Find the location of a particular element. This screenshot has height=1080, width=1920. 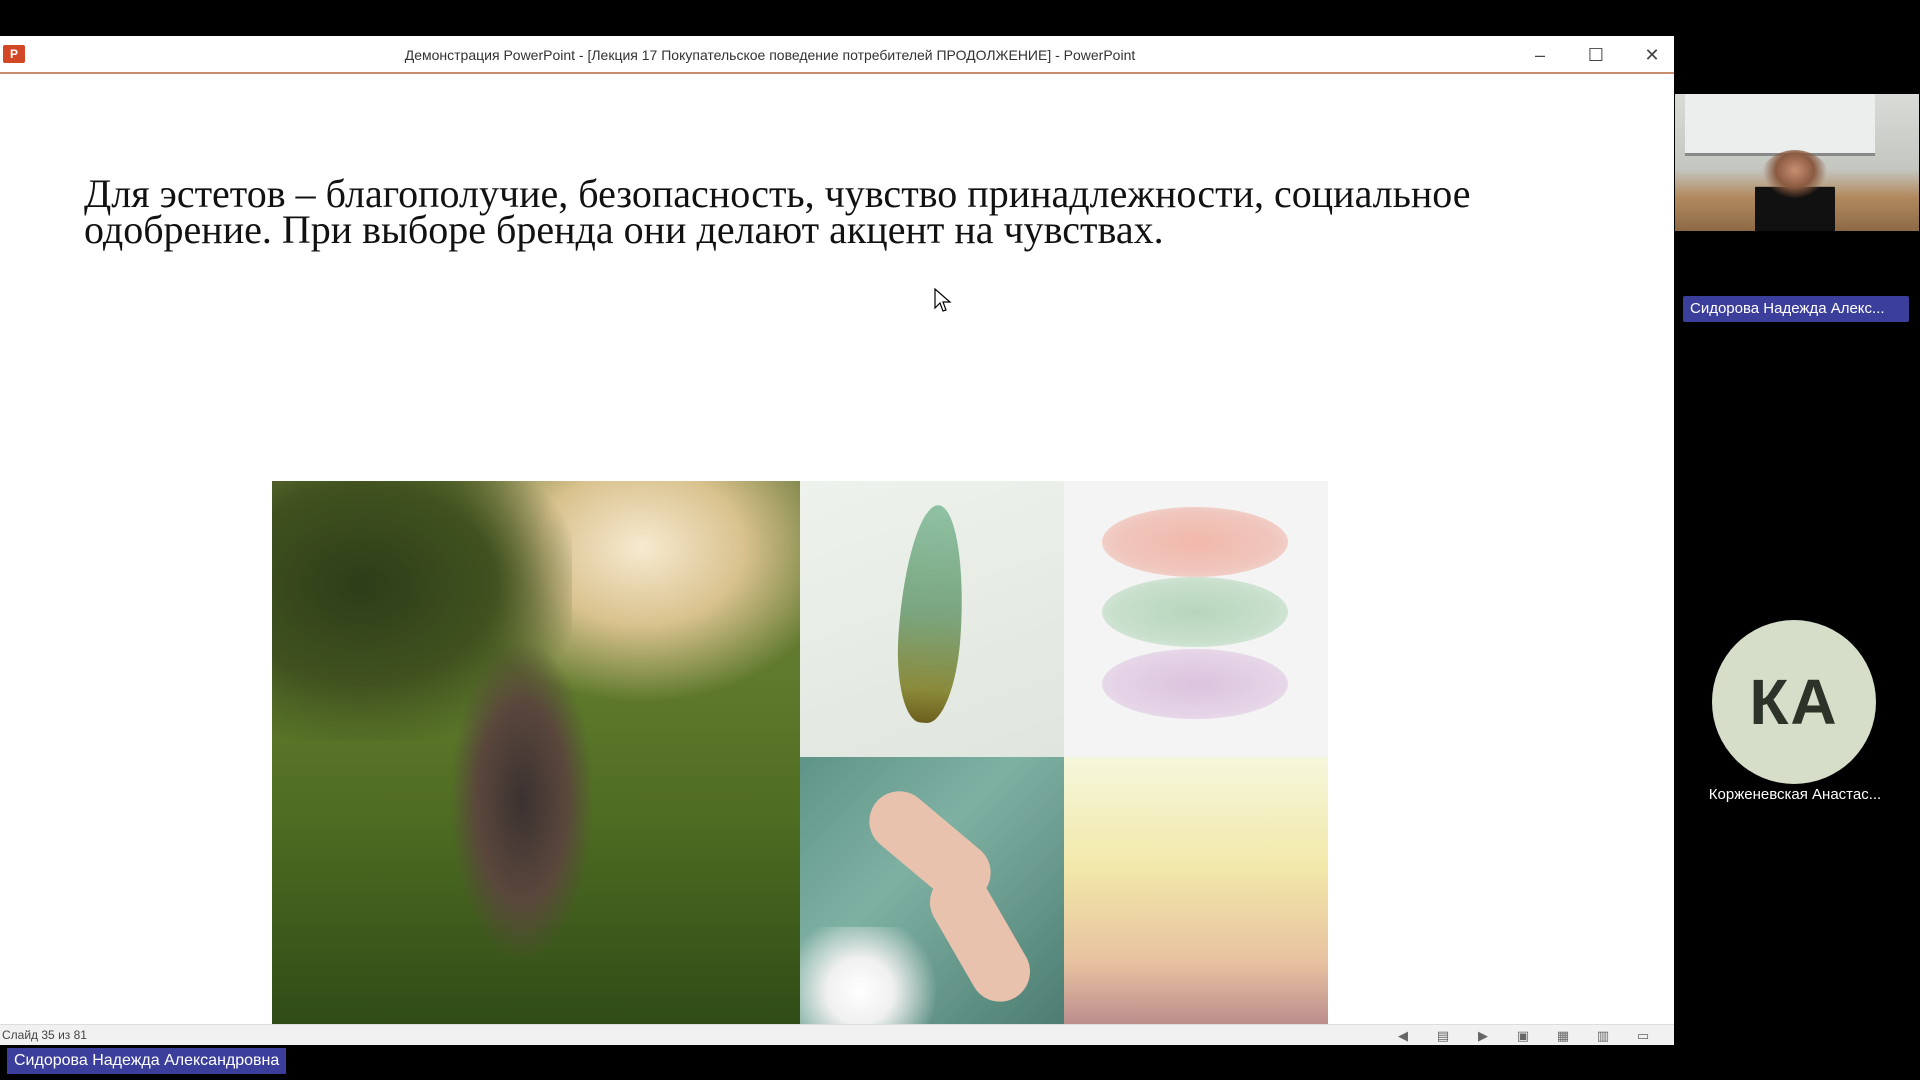

presenter-figure is located at coordinates (1795, 190).